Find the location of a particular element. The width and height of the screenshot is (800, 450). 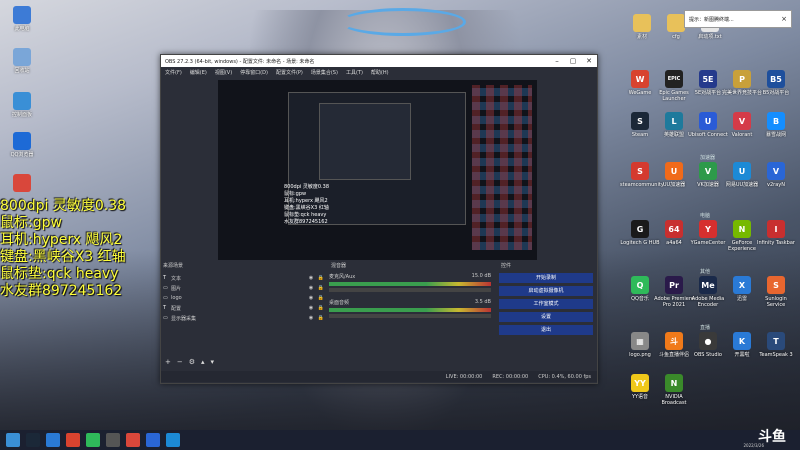

desktop-shortcut: S Sunlogin Service is located at coordinates (776, 292).